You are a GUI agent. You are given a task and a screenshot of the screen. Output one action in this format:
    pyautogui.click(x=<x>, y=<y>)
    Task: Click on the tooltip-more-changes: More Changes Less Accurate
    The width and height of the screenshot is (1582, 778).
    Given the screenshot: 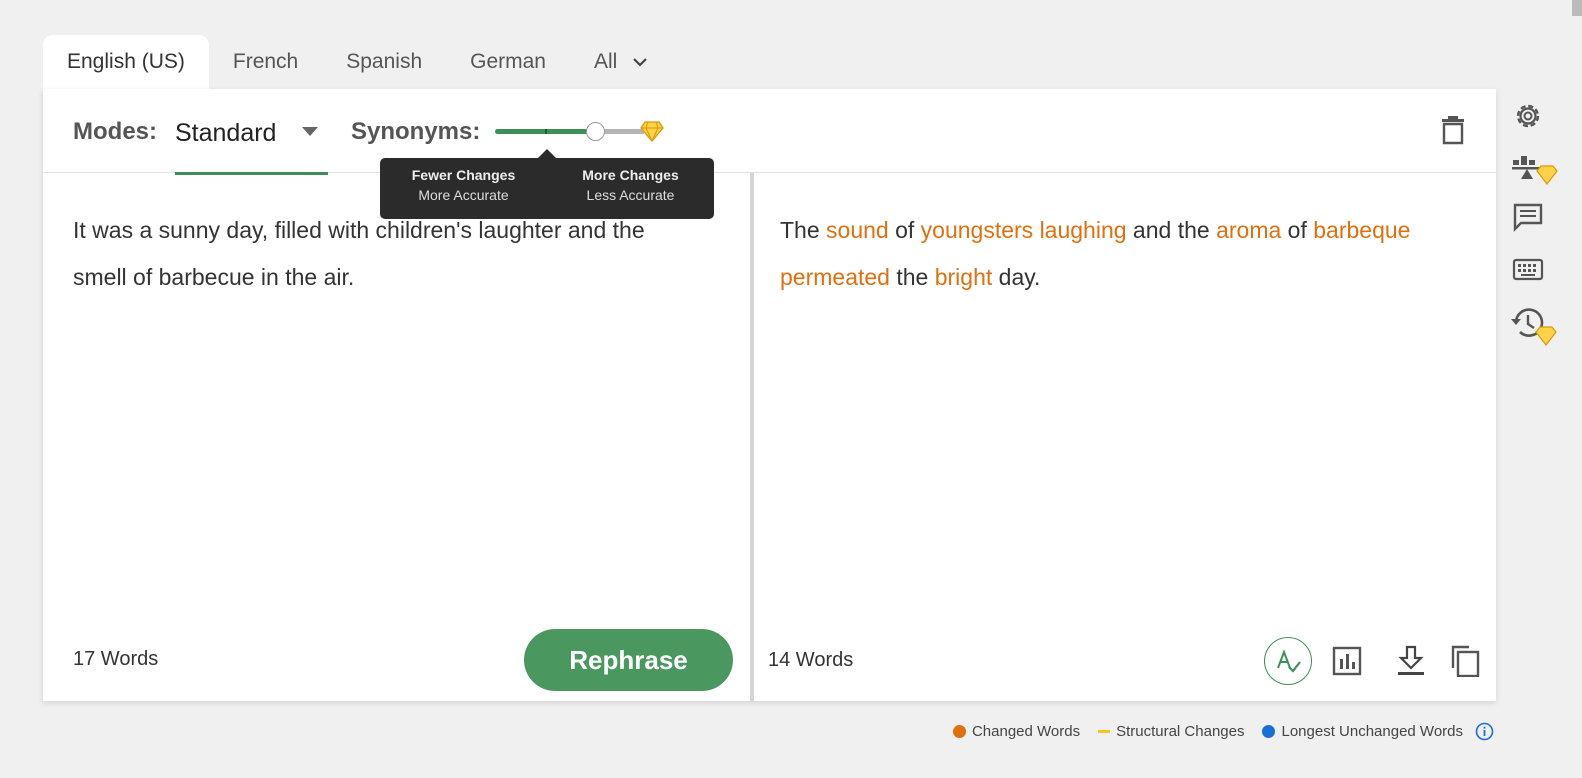 What is the action you would take?
    pyautogui.click(x=630, y=188)
    